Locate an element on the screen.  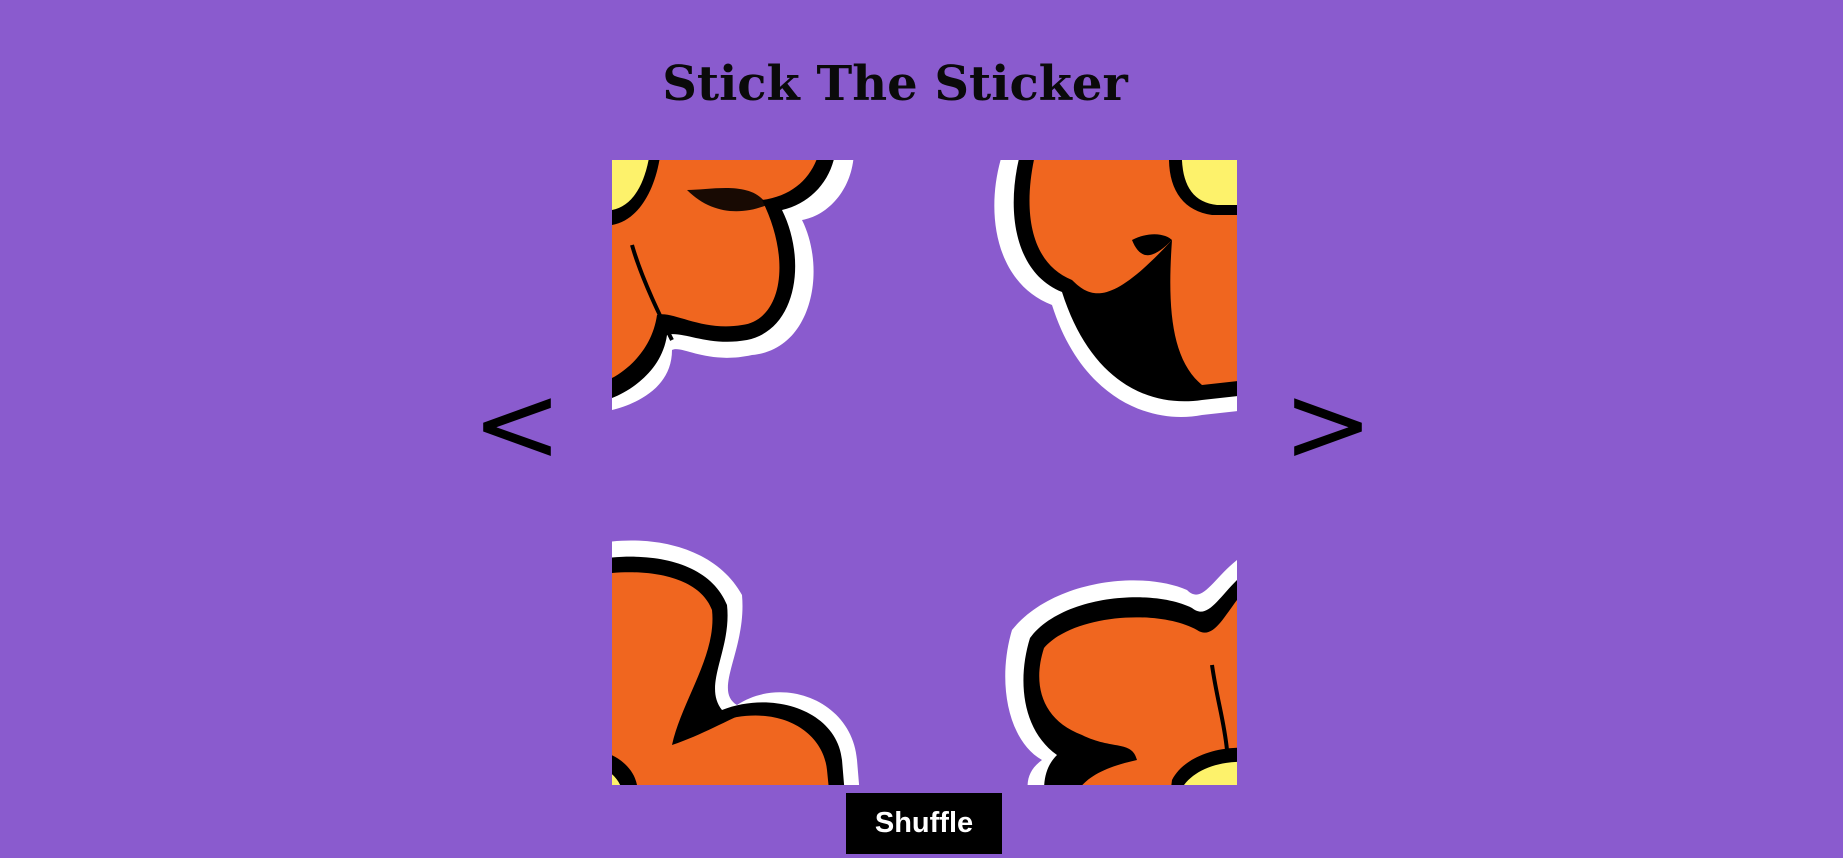
shuffle-button: Shuffle is located at coordinates (924, 823).